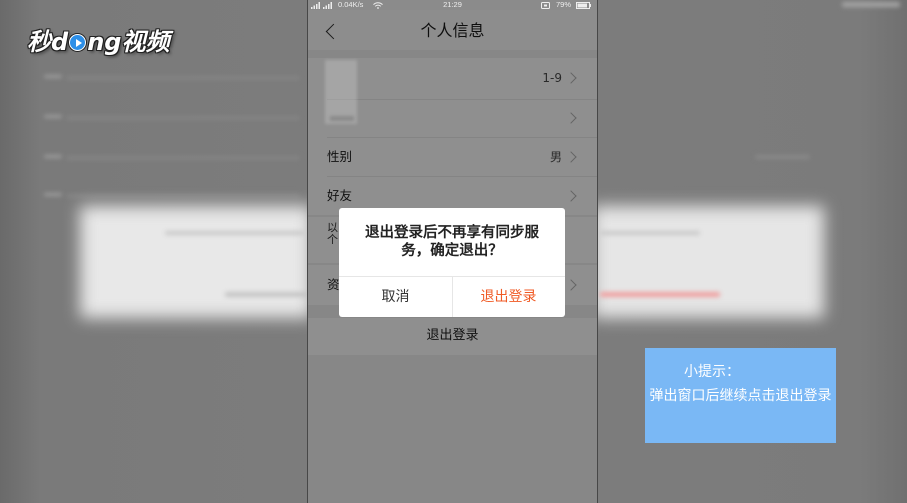 This screenshot has width=907, height=503. Describe the element at coordinates (128, 42) in the screenshot. I see `logo-text-suffix: ng视频` at that location.